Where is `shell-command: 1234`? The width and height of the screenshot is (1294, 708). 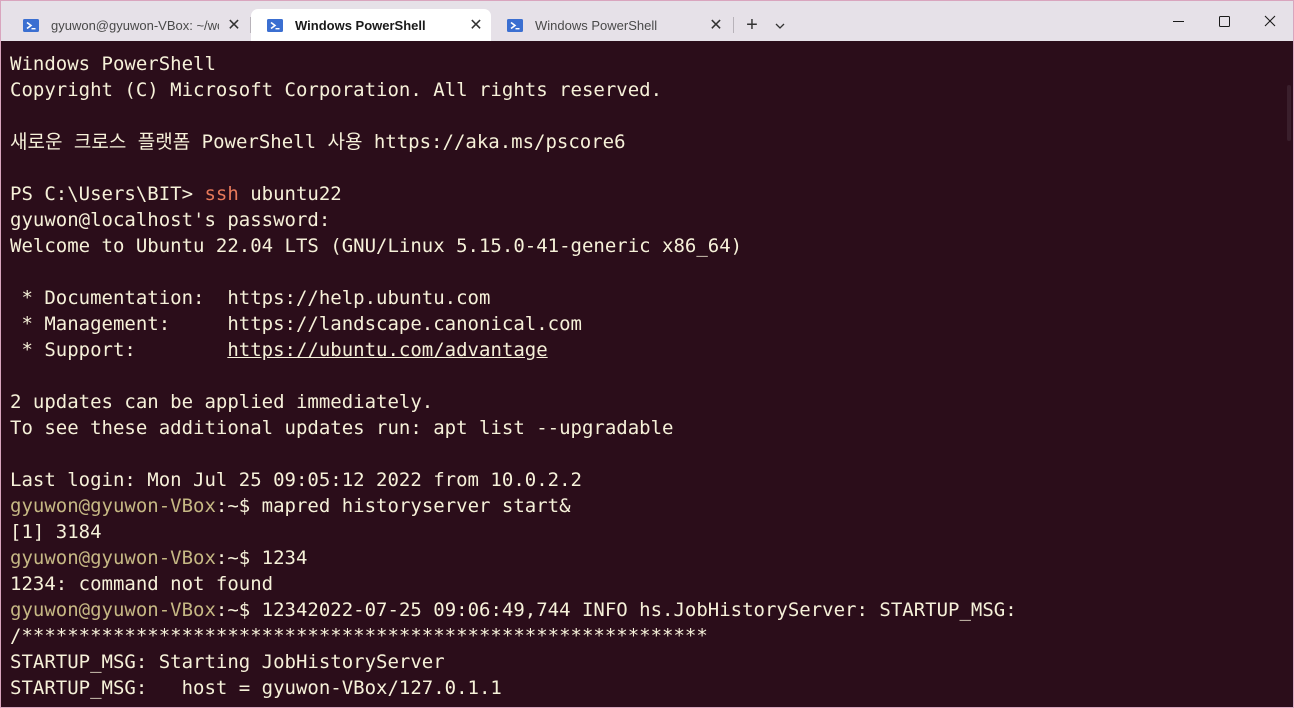
shell-command: 1234 is located at coordinates (284, 558).